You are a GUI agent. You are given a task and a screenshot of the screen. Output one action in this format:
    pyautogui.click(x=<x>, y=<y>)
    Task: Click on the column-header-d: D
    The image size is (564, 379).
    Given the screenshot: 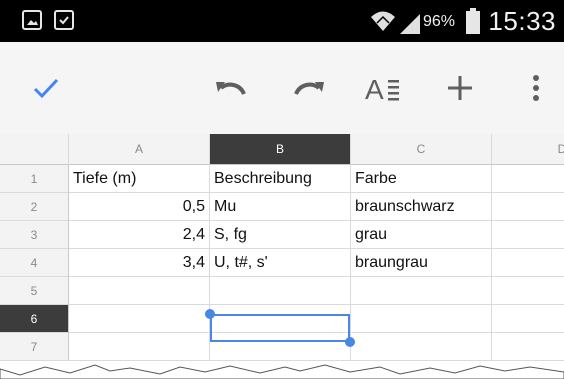 What is the action you would take?
    pyautogui.click(x=528, y=149)
    